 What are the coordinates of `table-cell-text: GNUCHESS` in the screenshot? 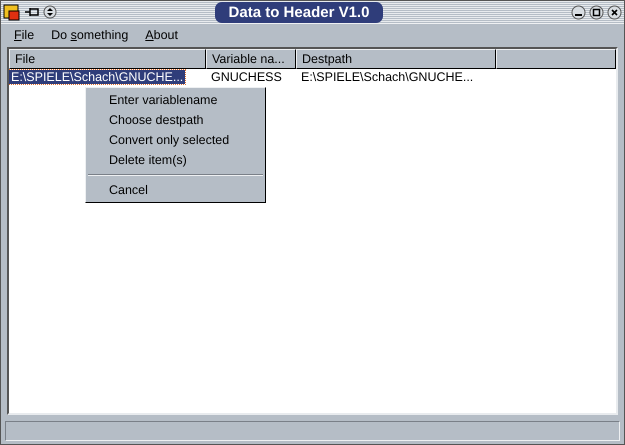 It's located at (246, 77).